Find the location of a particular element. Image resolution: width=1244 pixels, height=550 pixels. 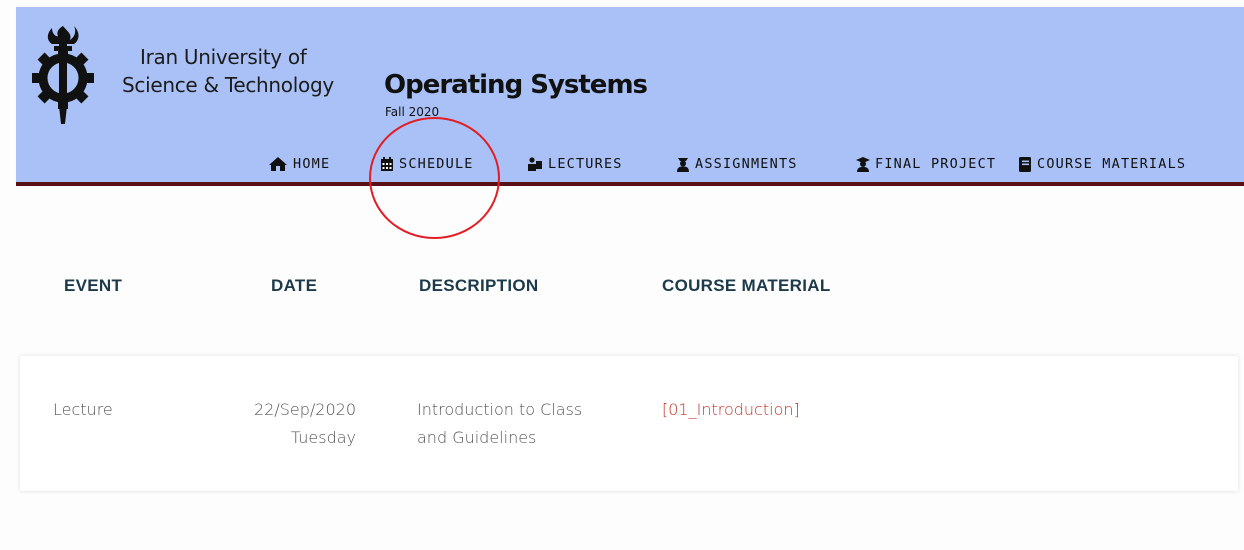

nav-item-home: HOME is located at coordinates (299, 164).